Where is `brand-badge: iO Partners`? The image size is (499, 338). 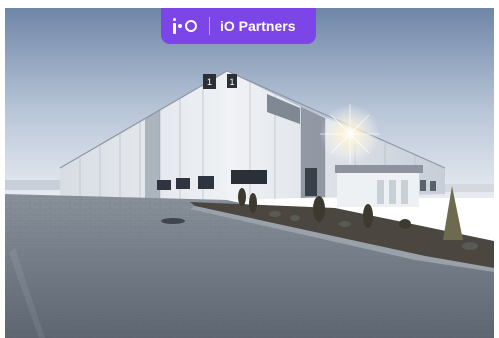 brand-badge: iO Partners is located at coordinates (238, 26).